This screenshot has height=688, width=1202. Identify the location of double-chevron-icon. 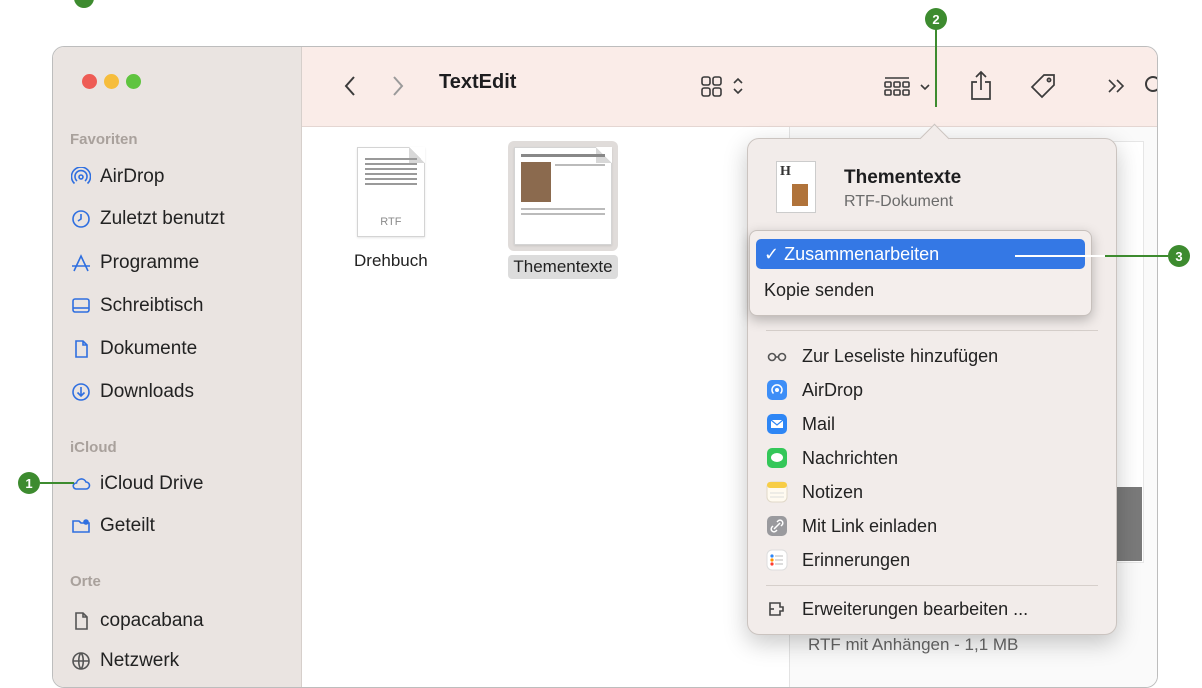
(1116, 86).